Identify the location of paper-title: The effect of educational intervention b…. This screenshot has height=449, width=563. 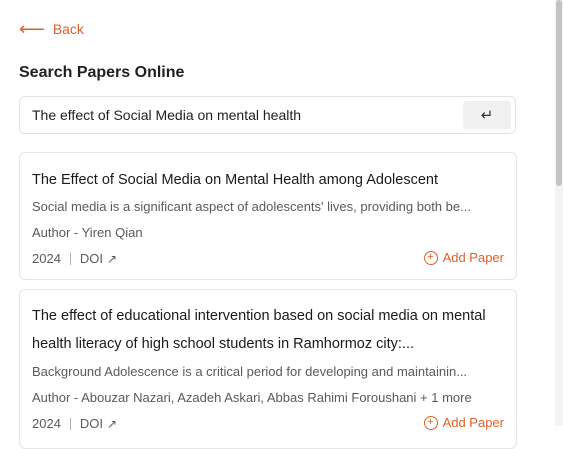
(268, 330).